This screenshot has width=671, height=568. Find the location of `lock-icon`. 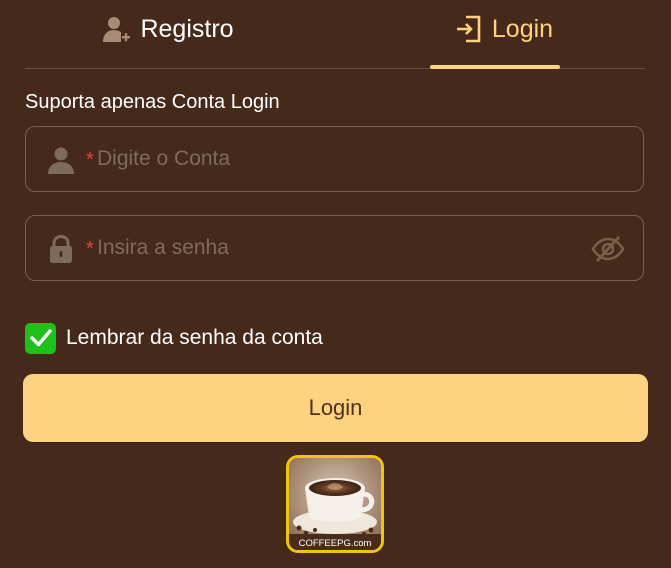

lock-icon is located at coordinates (61, 248).